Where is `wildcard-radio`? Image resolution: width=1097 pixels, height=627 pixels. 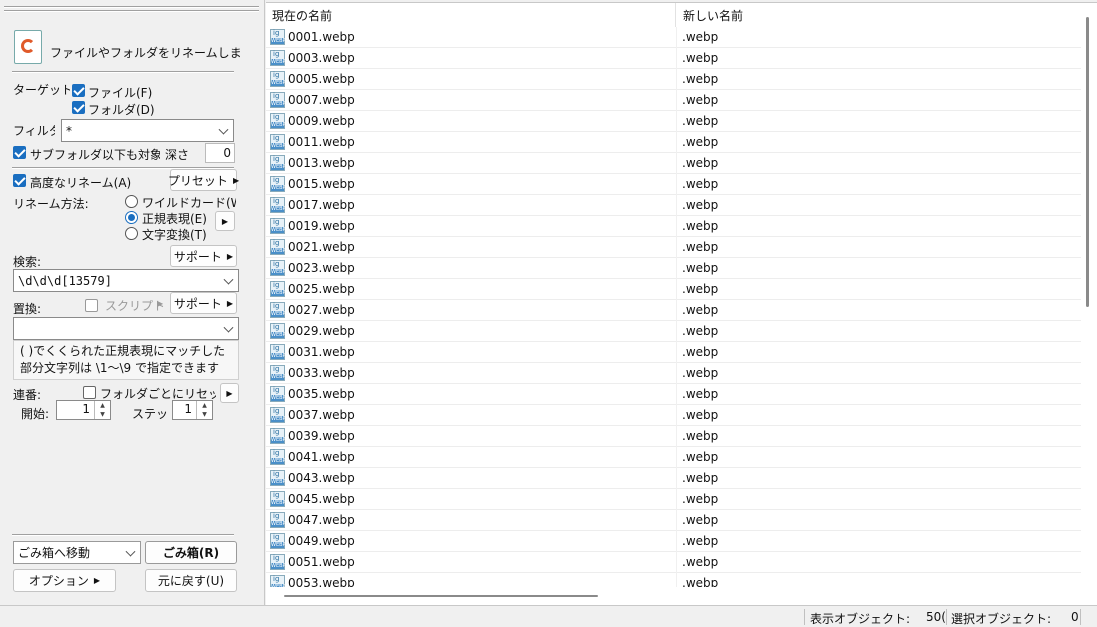
wildcard-radio is located at coordinates (131, 201).